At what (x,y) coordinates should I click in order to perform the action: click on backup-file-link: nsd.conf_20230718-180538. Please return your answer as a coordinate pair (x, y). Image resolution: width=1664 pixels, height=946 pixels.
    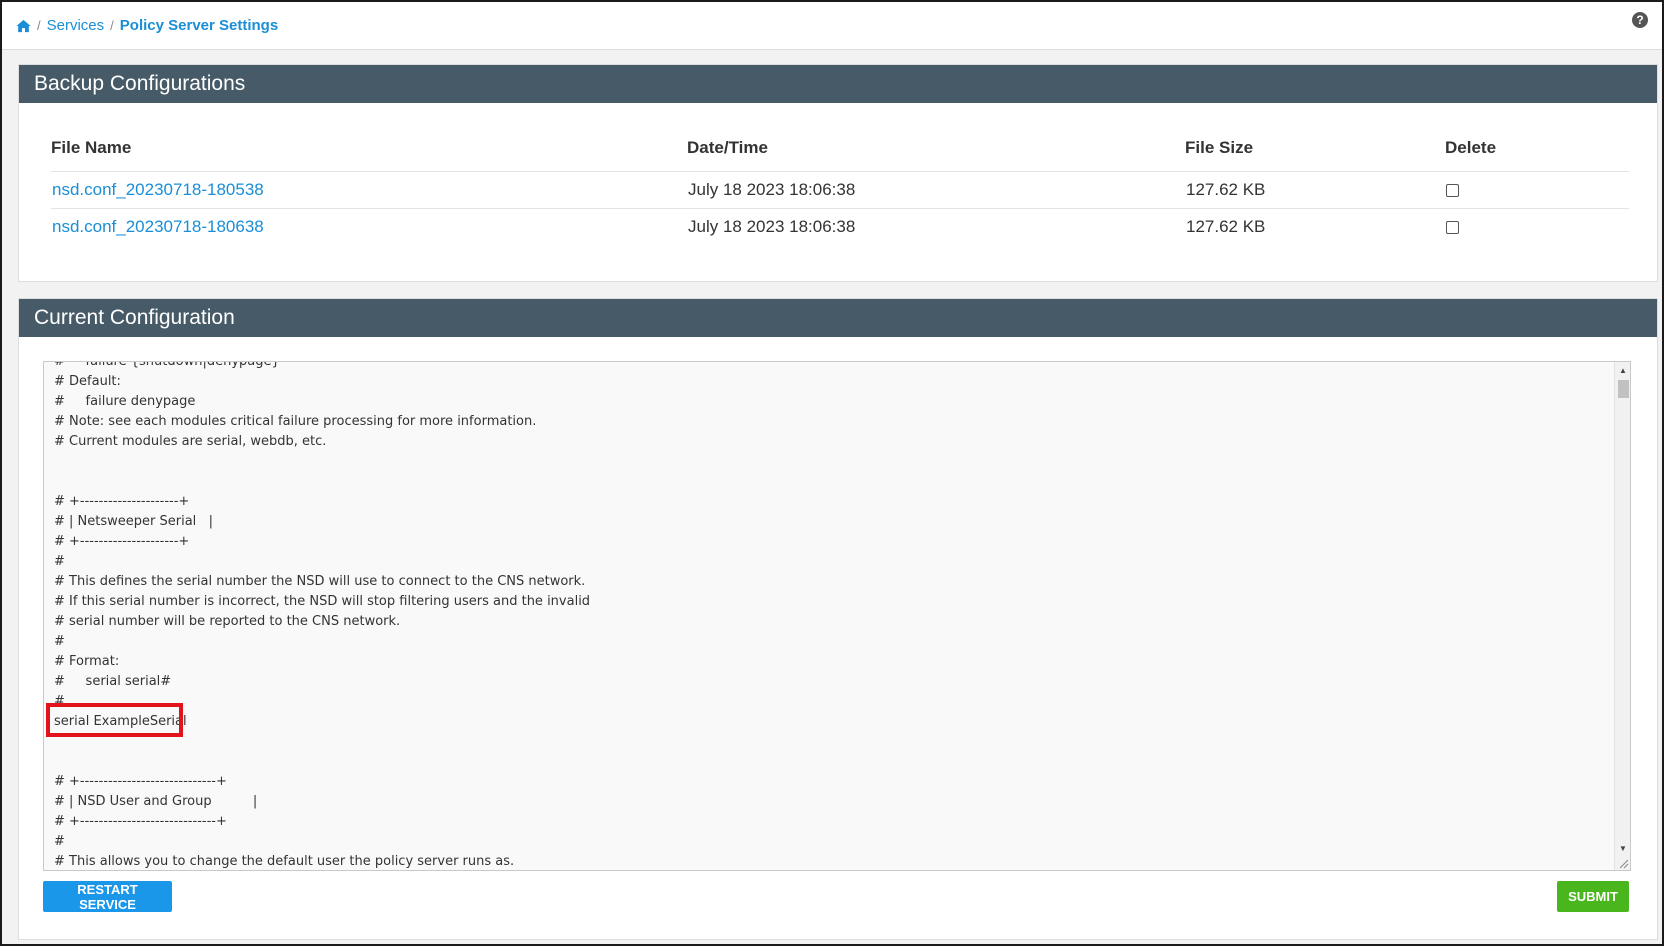
    Looking at the image, I should click on (158, 189).